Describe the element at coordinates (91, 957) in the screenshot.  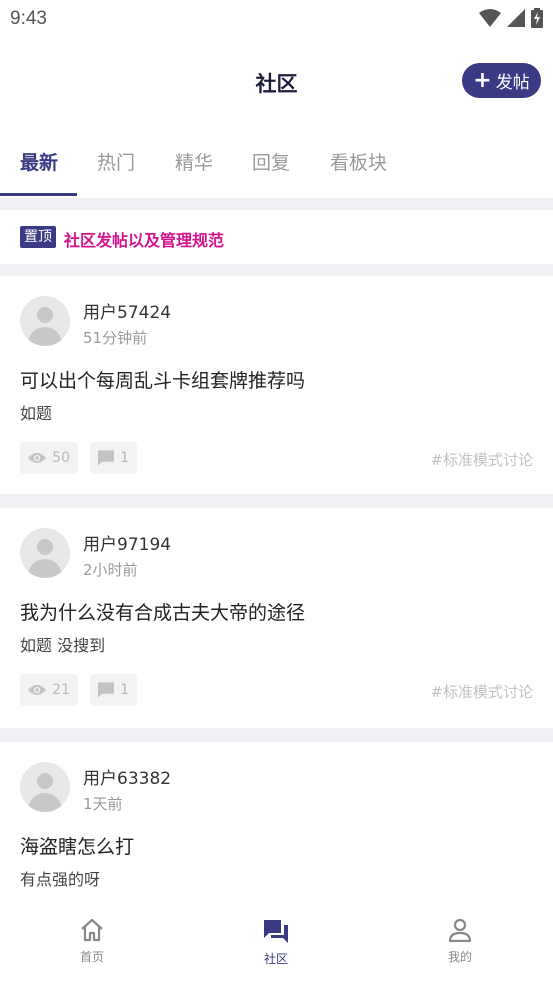
I see `nav-home-label: 首页` at that location.